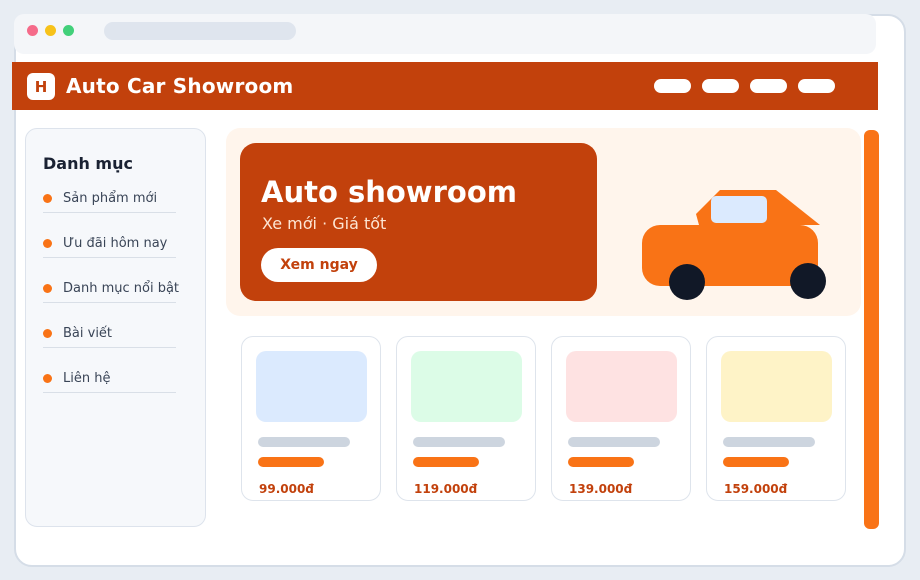 This screenshot has height=580, width=920. What do you see at coordinates (180, 86) in the screenshot?
I see `app-title: Auto Car Showroom` at bounding box center [180, 86].